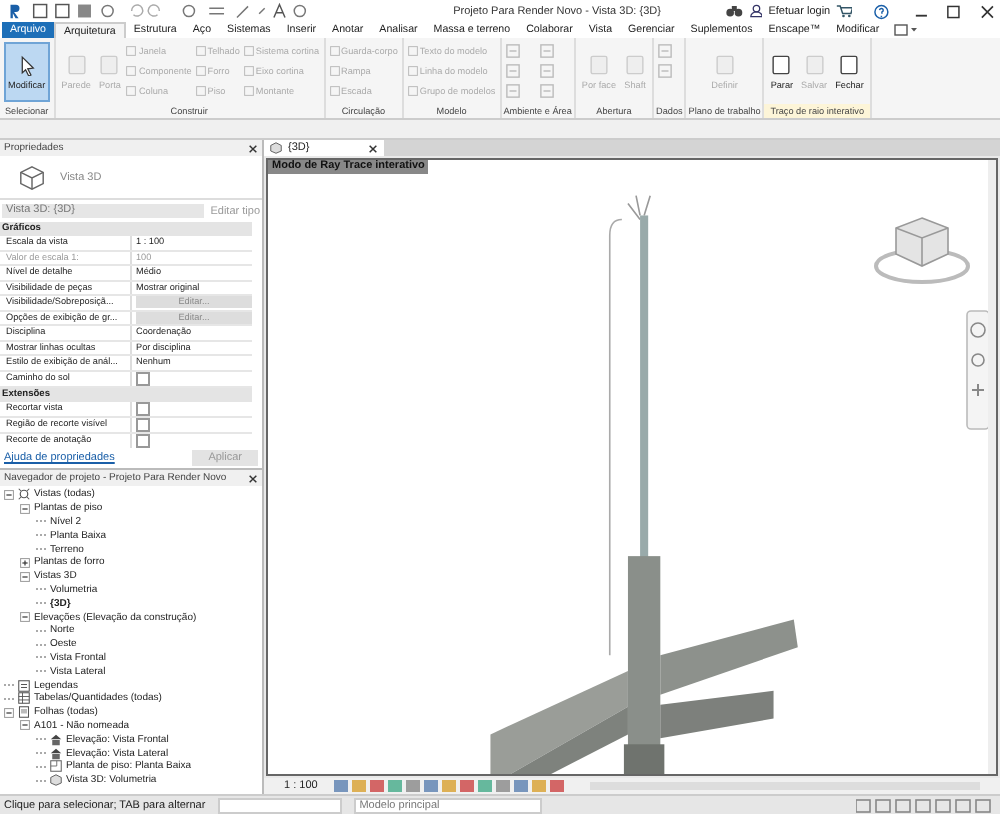  I want to click on navigation-bar, so click(978, 370).